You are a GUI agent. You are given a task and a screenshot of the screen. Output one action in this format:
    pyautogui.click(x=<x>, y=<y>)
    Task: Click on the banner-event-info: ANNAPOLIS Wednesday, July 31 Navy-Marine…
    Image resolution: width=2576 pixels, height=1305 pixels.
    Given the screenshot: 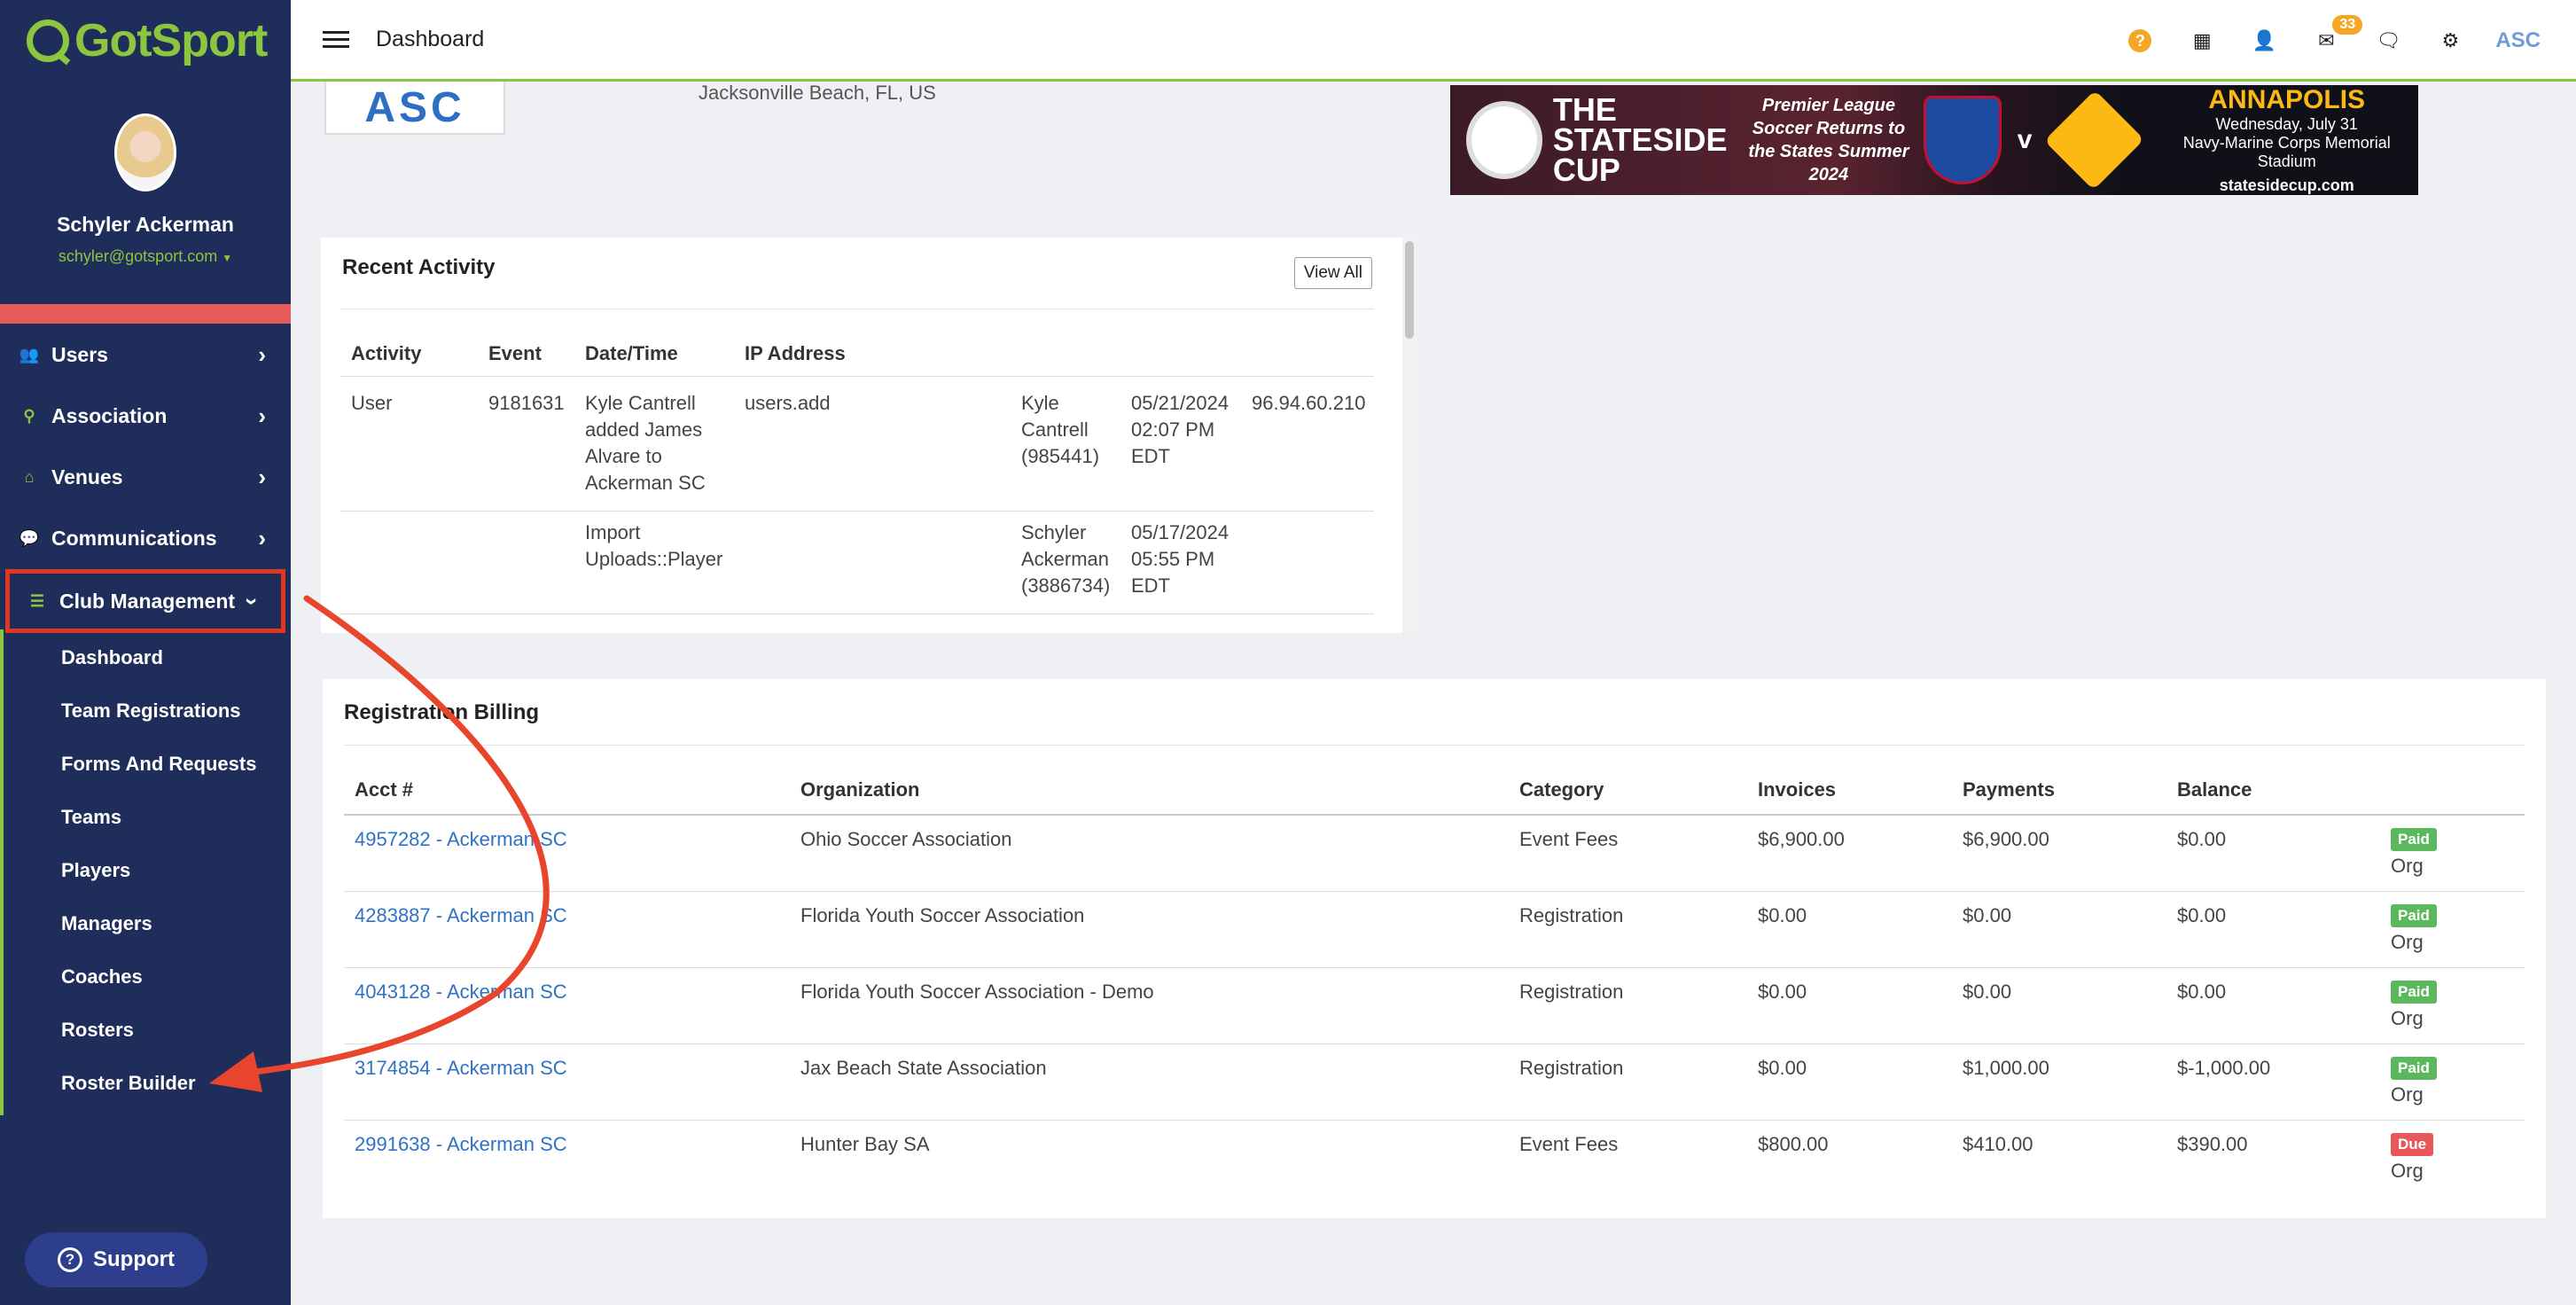 What is the action you would take?
    pyautogui.click(x=2286, y=140)
    